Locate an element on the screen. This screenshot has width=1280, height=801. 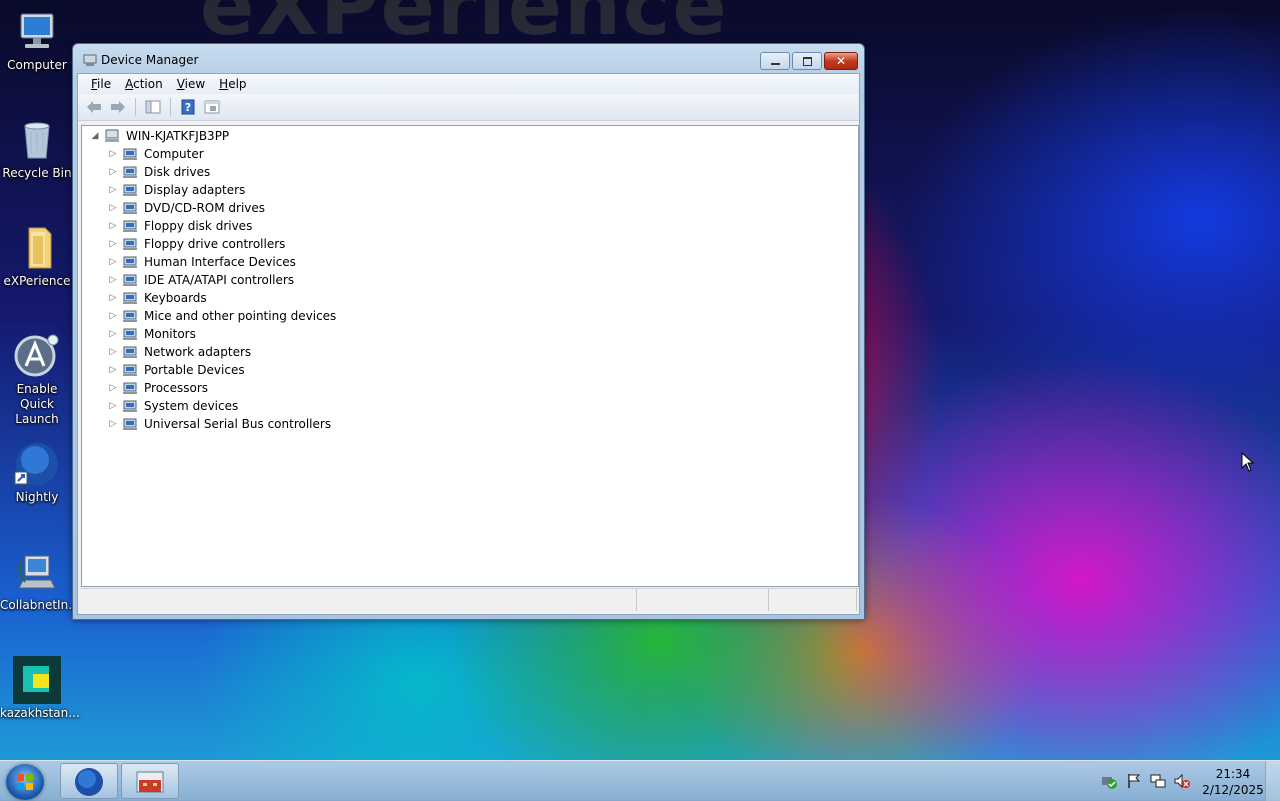
tree-node: ▷ Monitors is located at coordinates (152, 334).